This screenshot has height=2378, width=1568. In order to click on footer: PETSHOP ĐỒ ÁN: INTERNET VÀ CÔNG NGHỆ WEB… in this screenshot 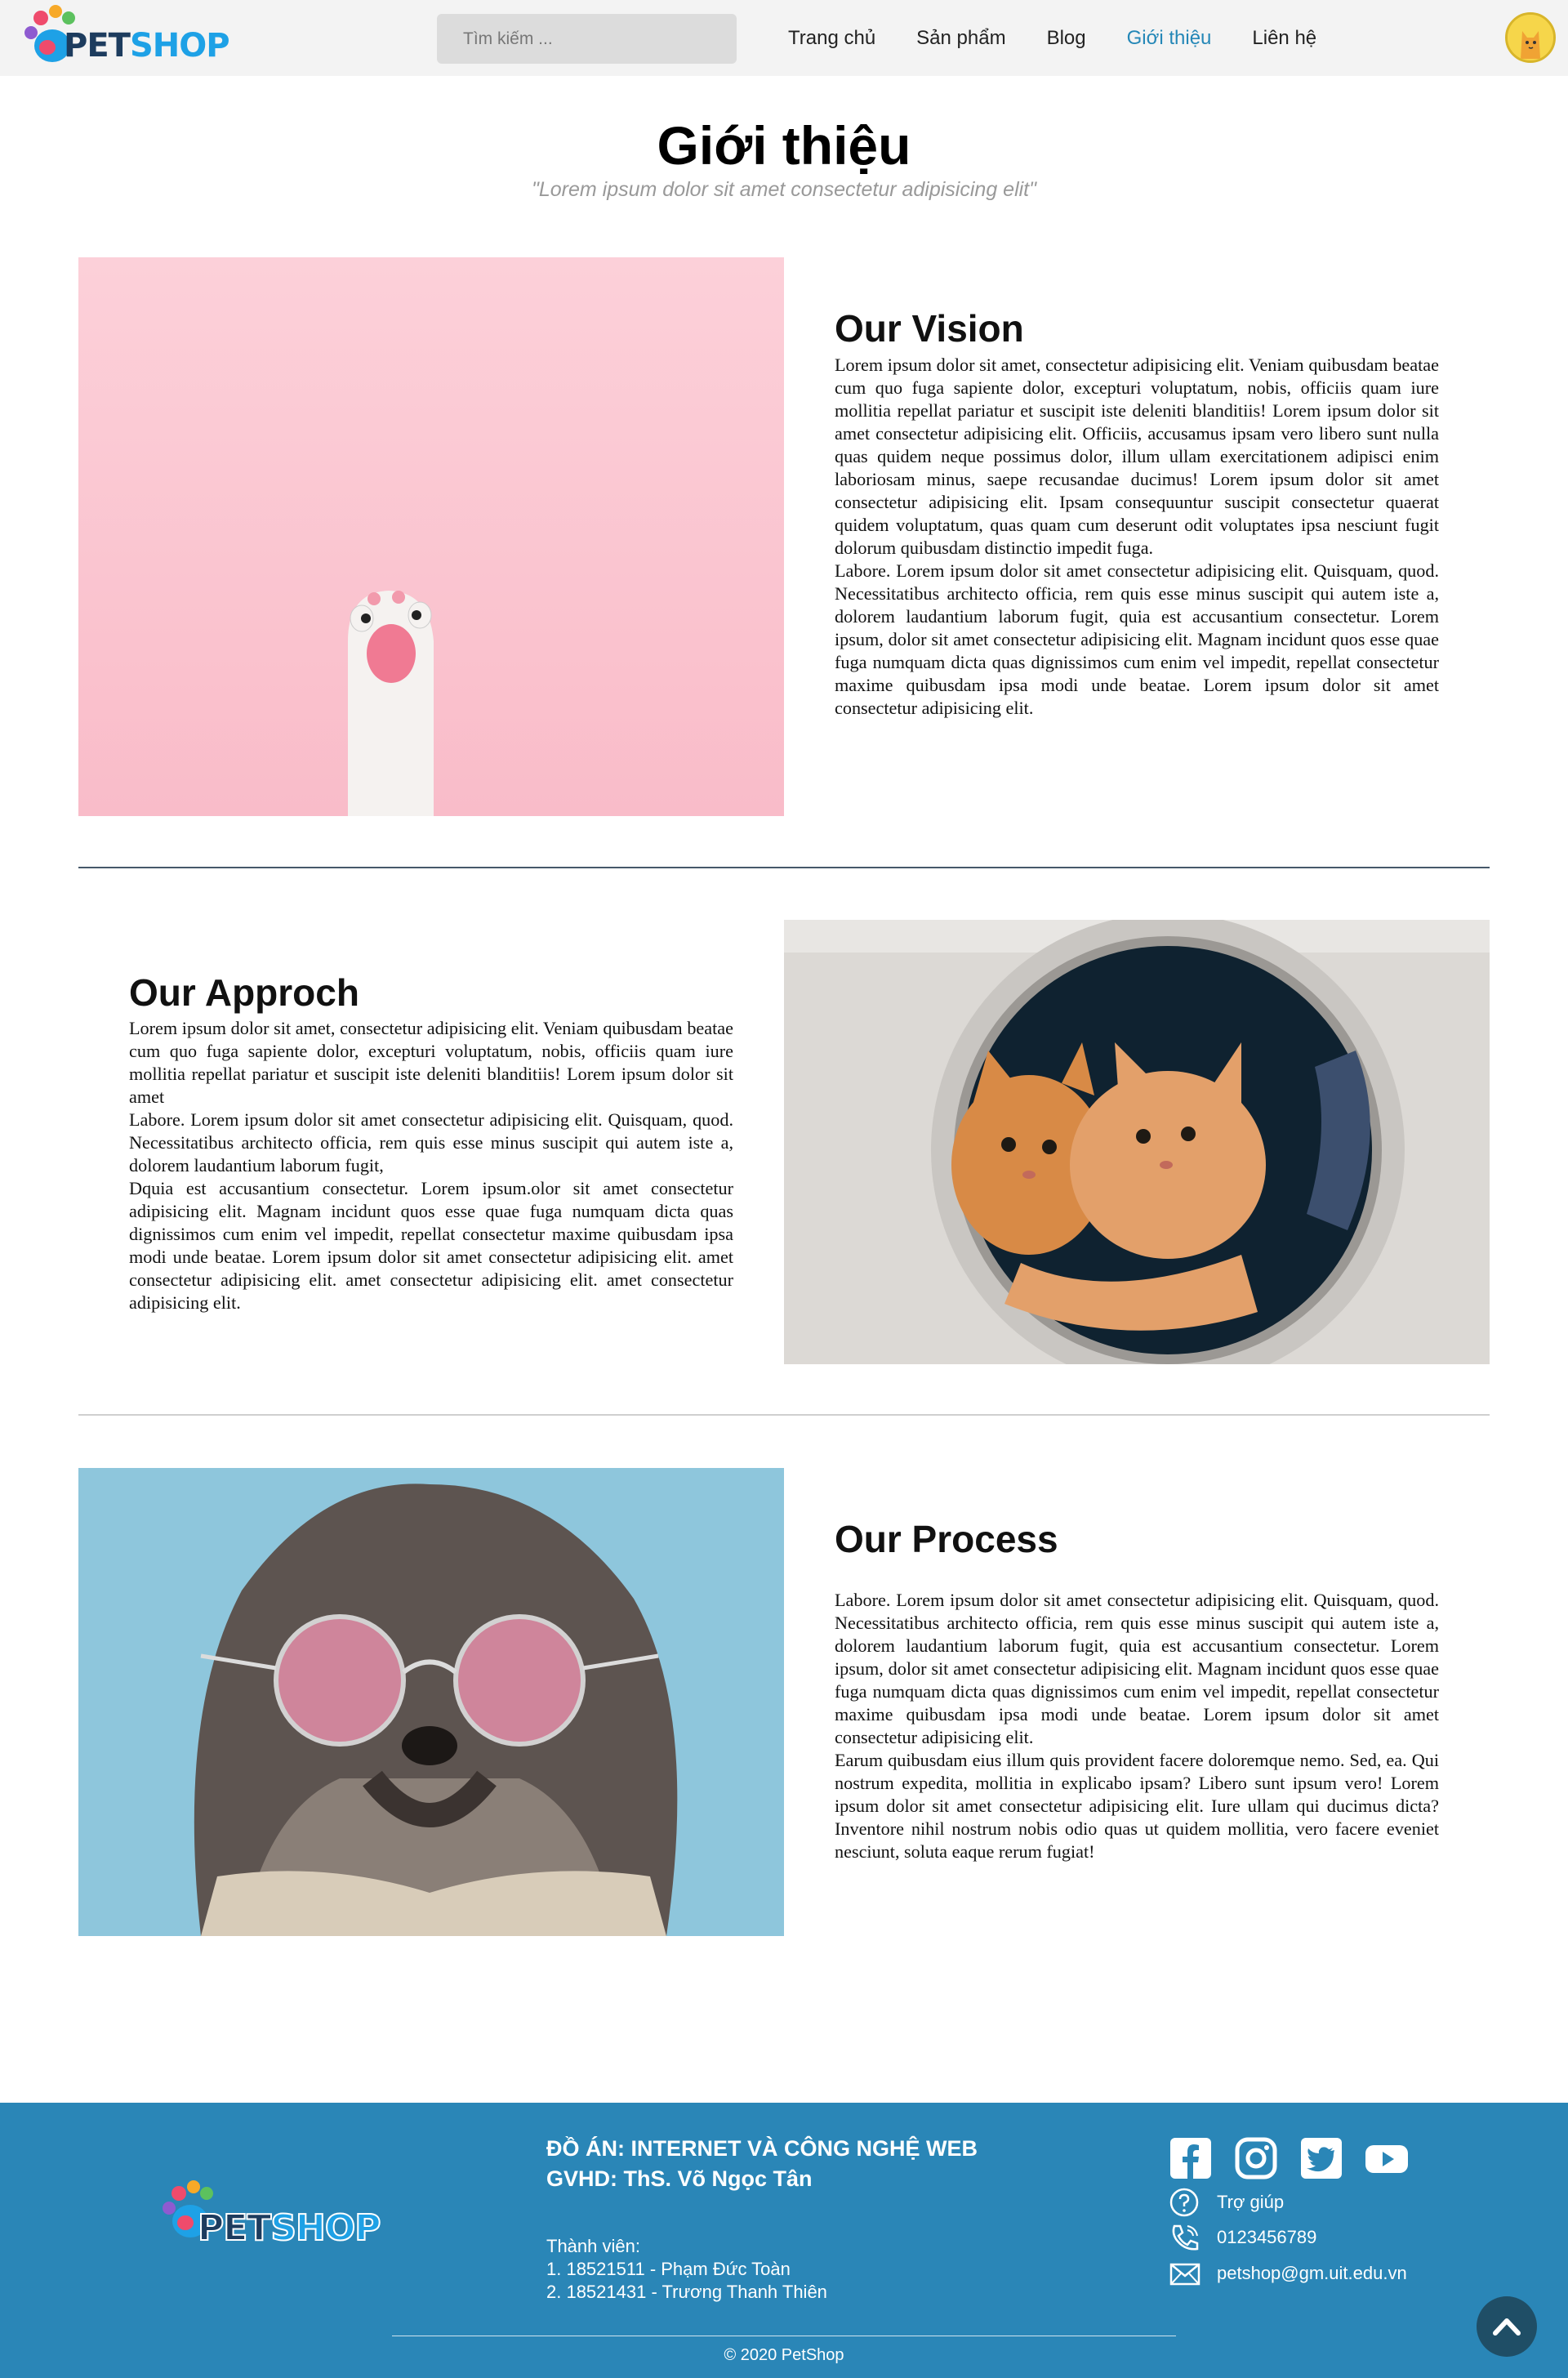, I will do `click(784, 2240)`.